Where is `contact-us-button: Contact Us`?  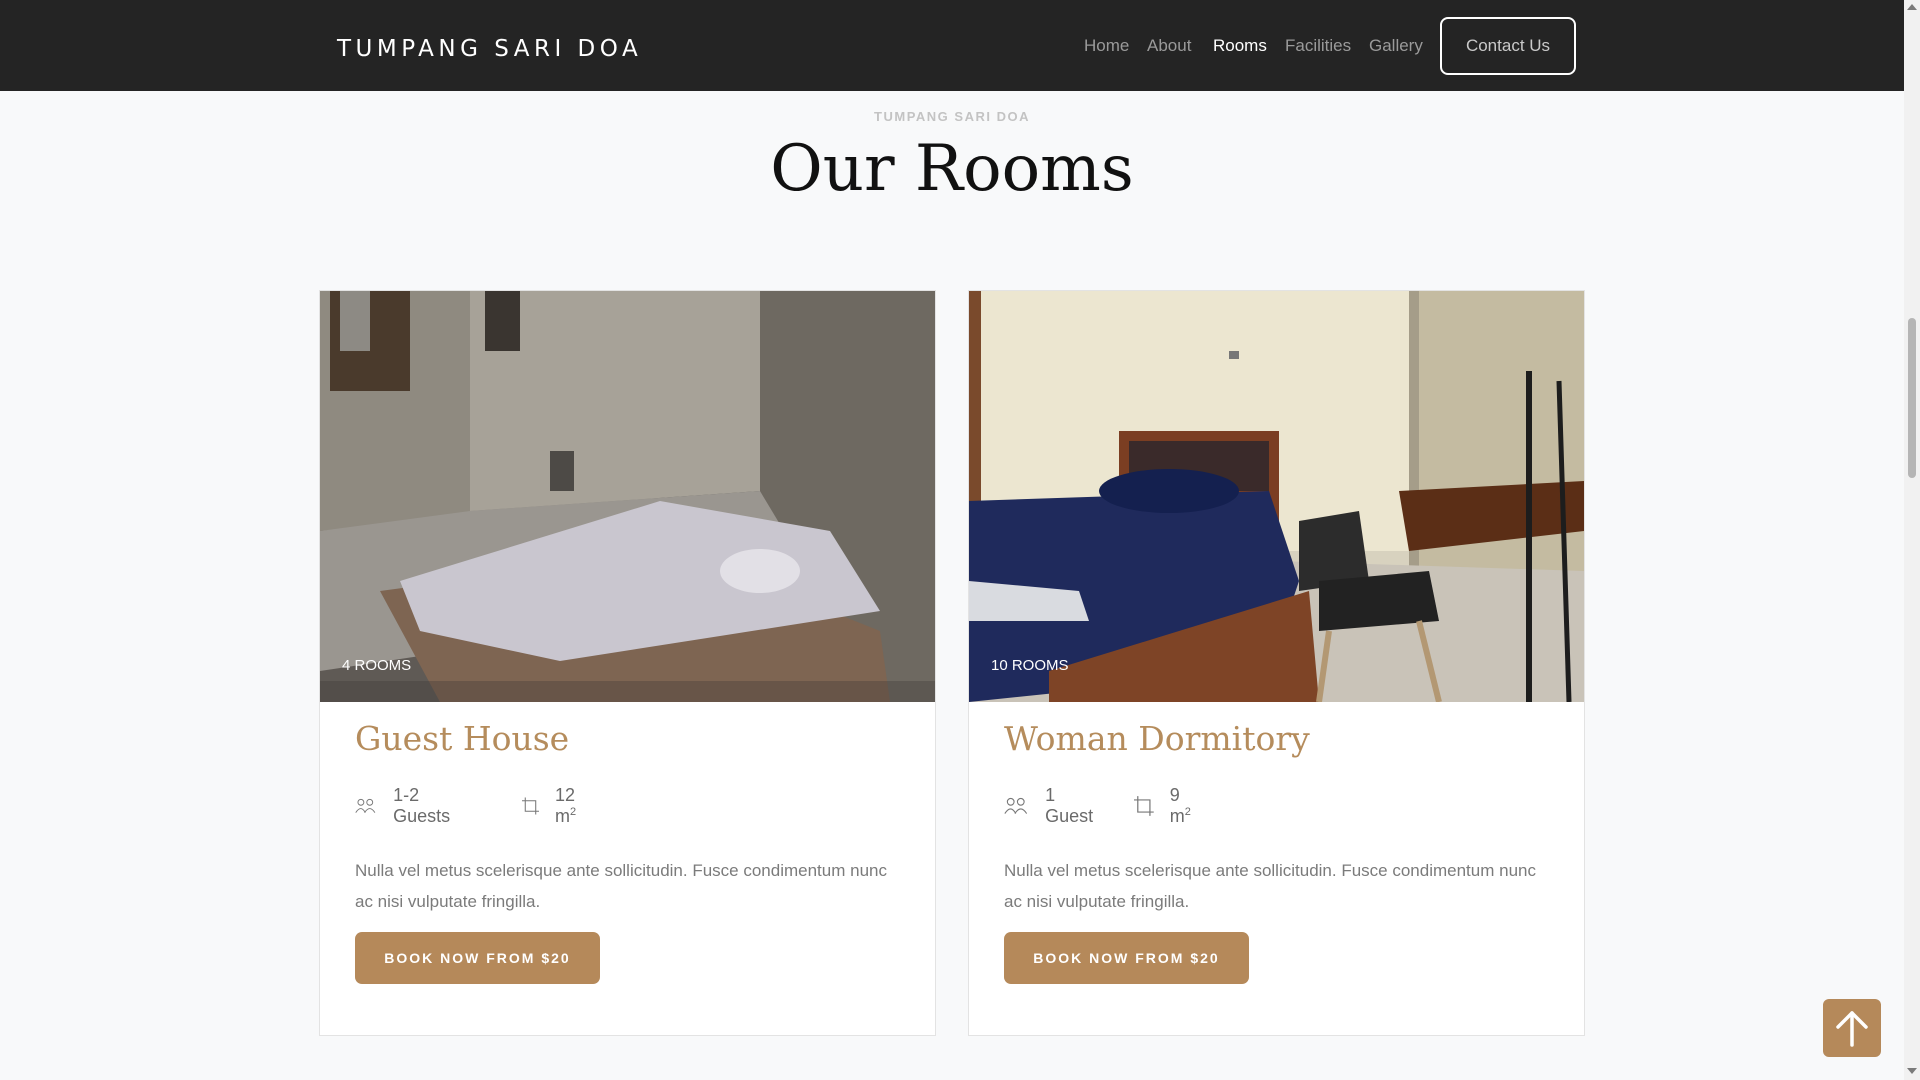
contact-us-button: Contact Us is located at coordinates (1508, 46).